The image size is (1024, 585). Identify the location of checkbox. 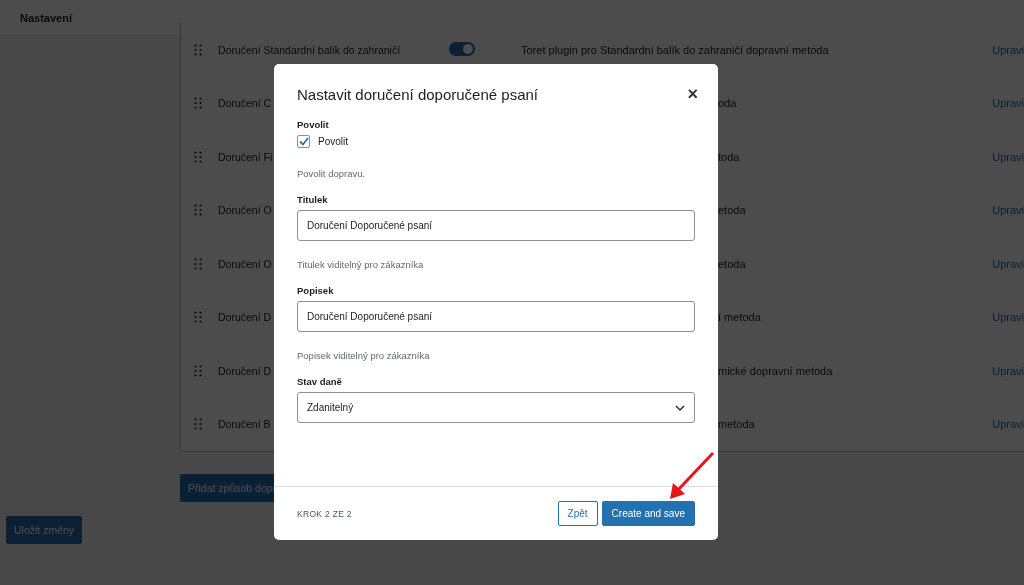
(303, 141).